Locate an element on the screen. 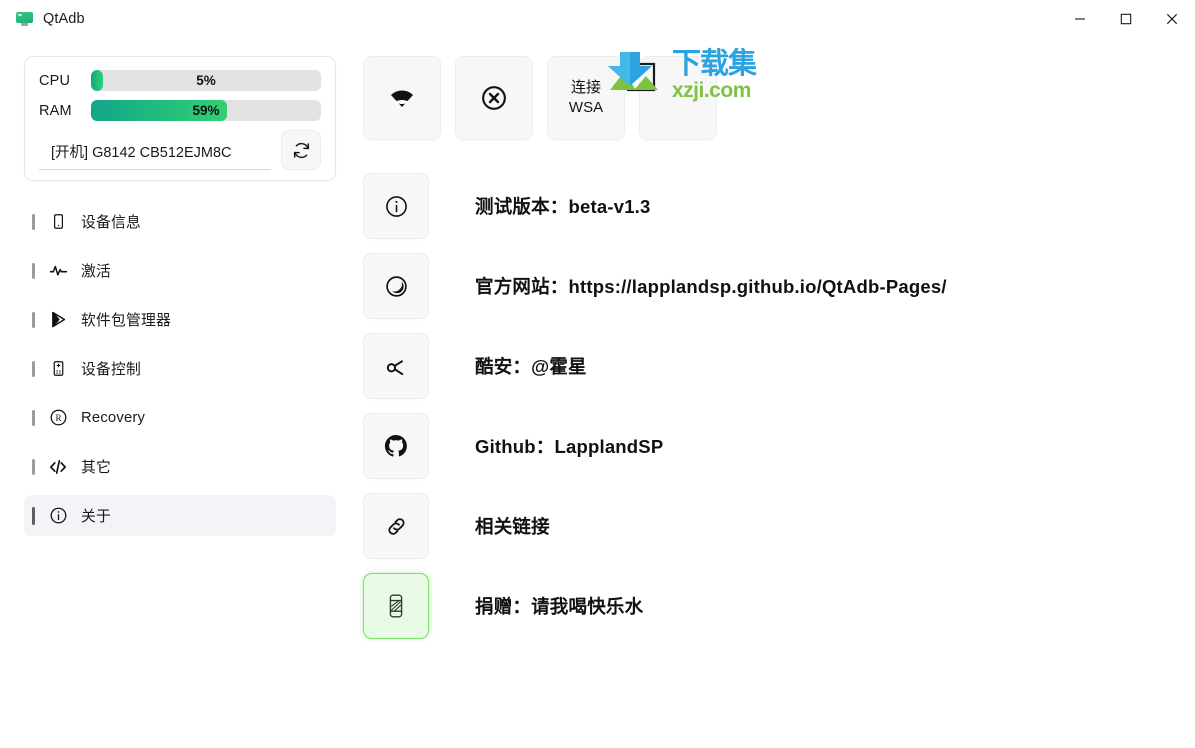 Image resolution: width=1195 pixels, height=748 pixels. registered-r-icon: R is located at coordinates (58, 418).